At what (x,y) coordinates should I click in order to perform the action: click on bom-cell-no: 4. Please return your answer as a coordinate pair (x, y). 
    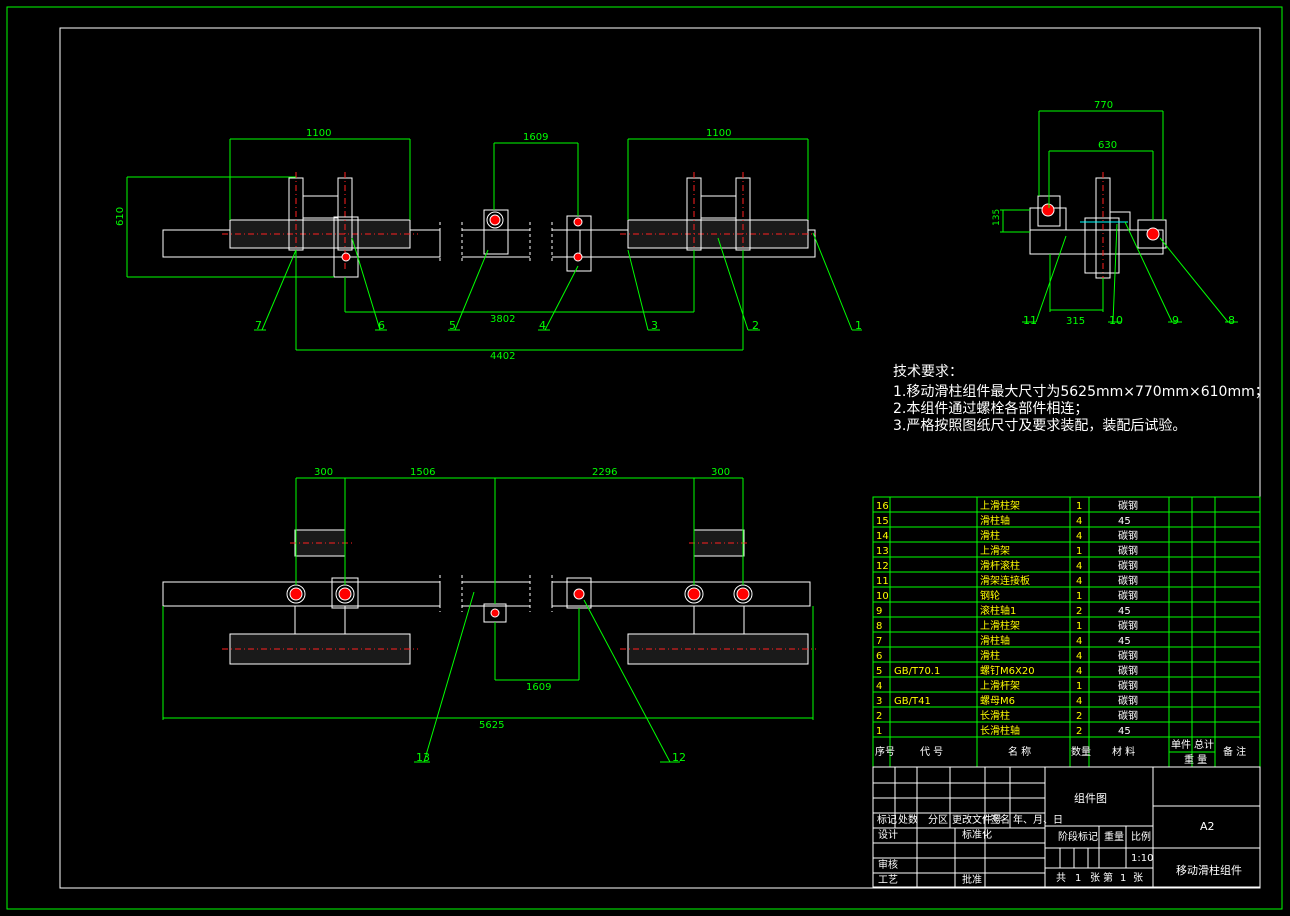
    Looking at the image, I should click on (879, 686).